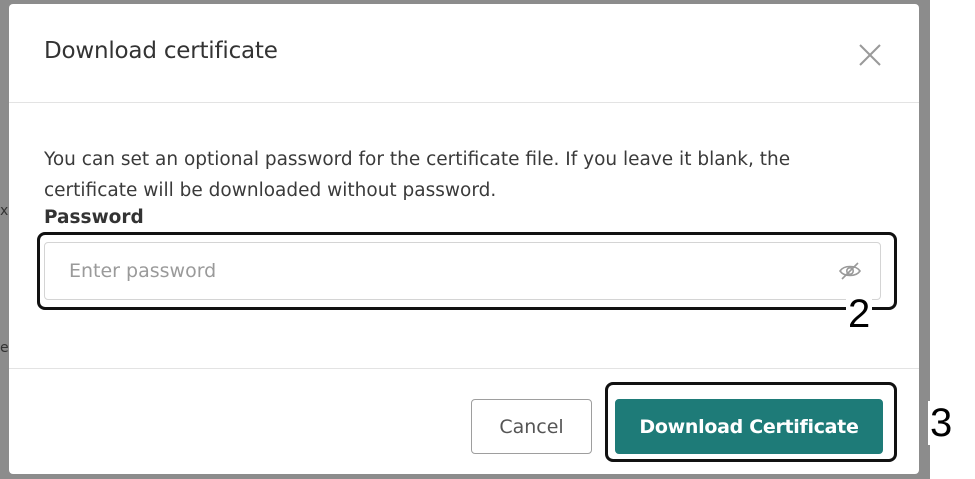  Describe the element at coordinates (161, 51) in the screenshot. I see `dialog-title: Download certificate` at that location.